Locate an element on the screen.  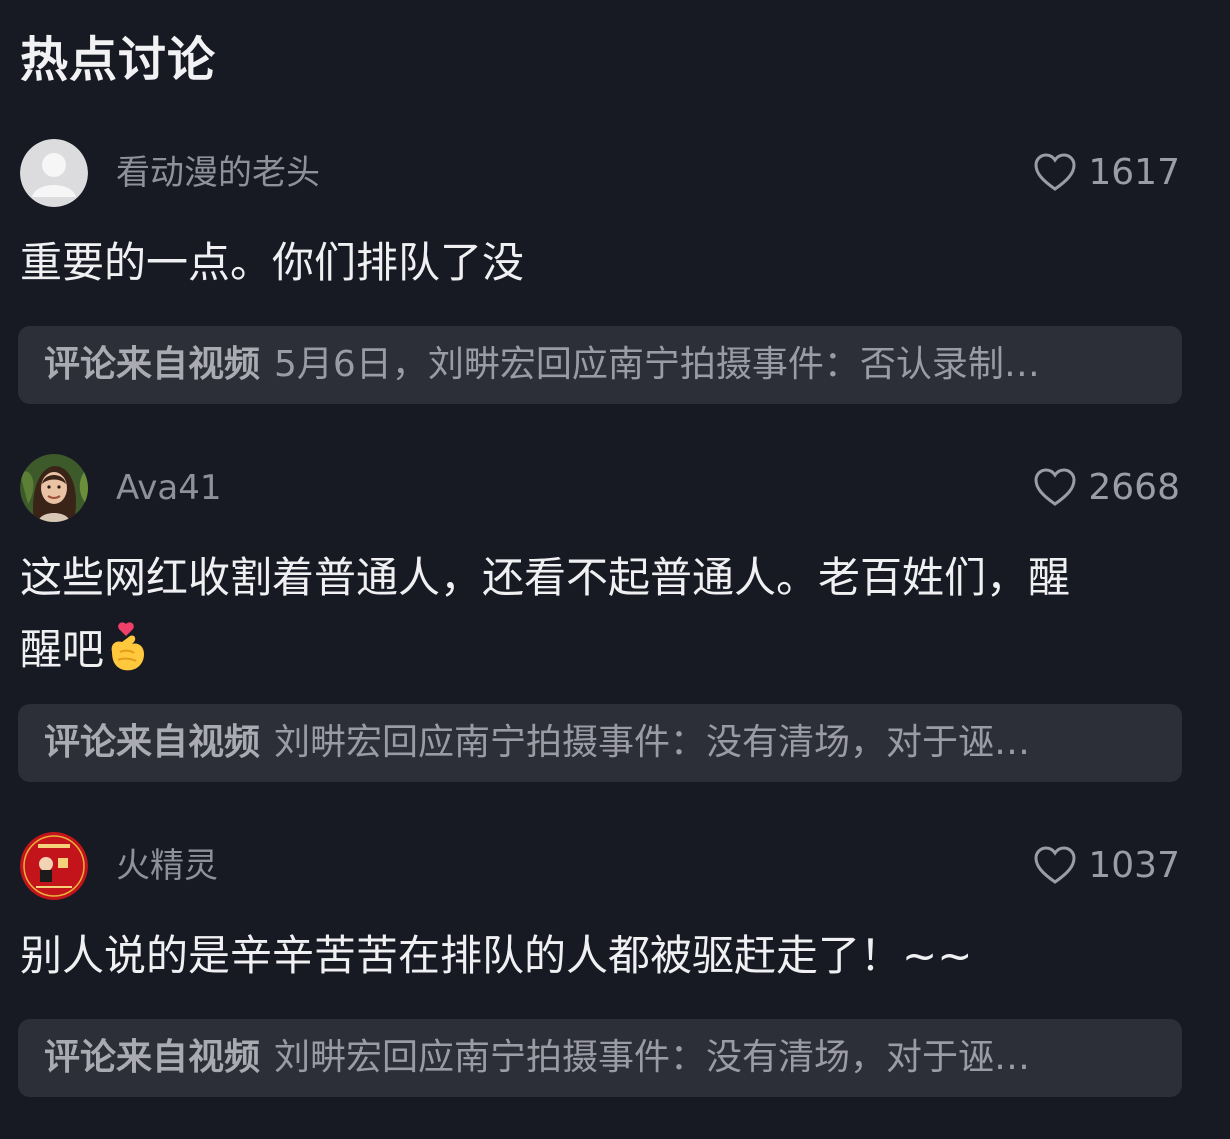
like-button: 1617 is located at coordinates (1107, 173).